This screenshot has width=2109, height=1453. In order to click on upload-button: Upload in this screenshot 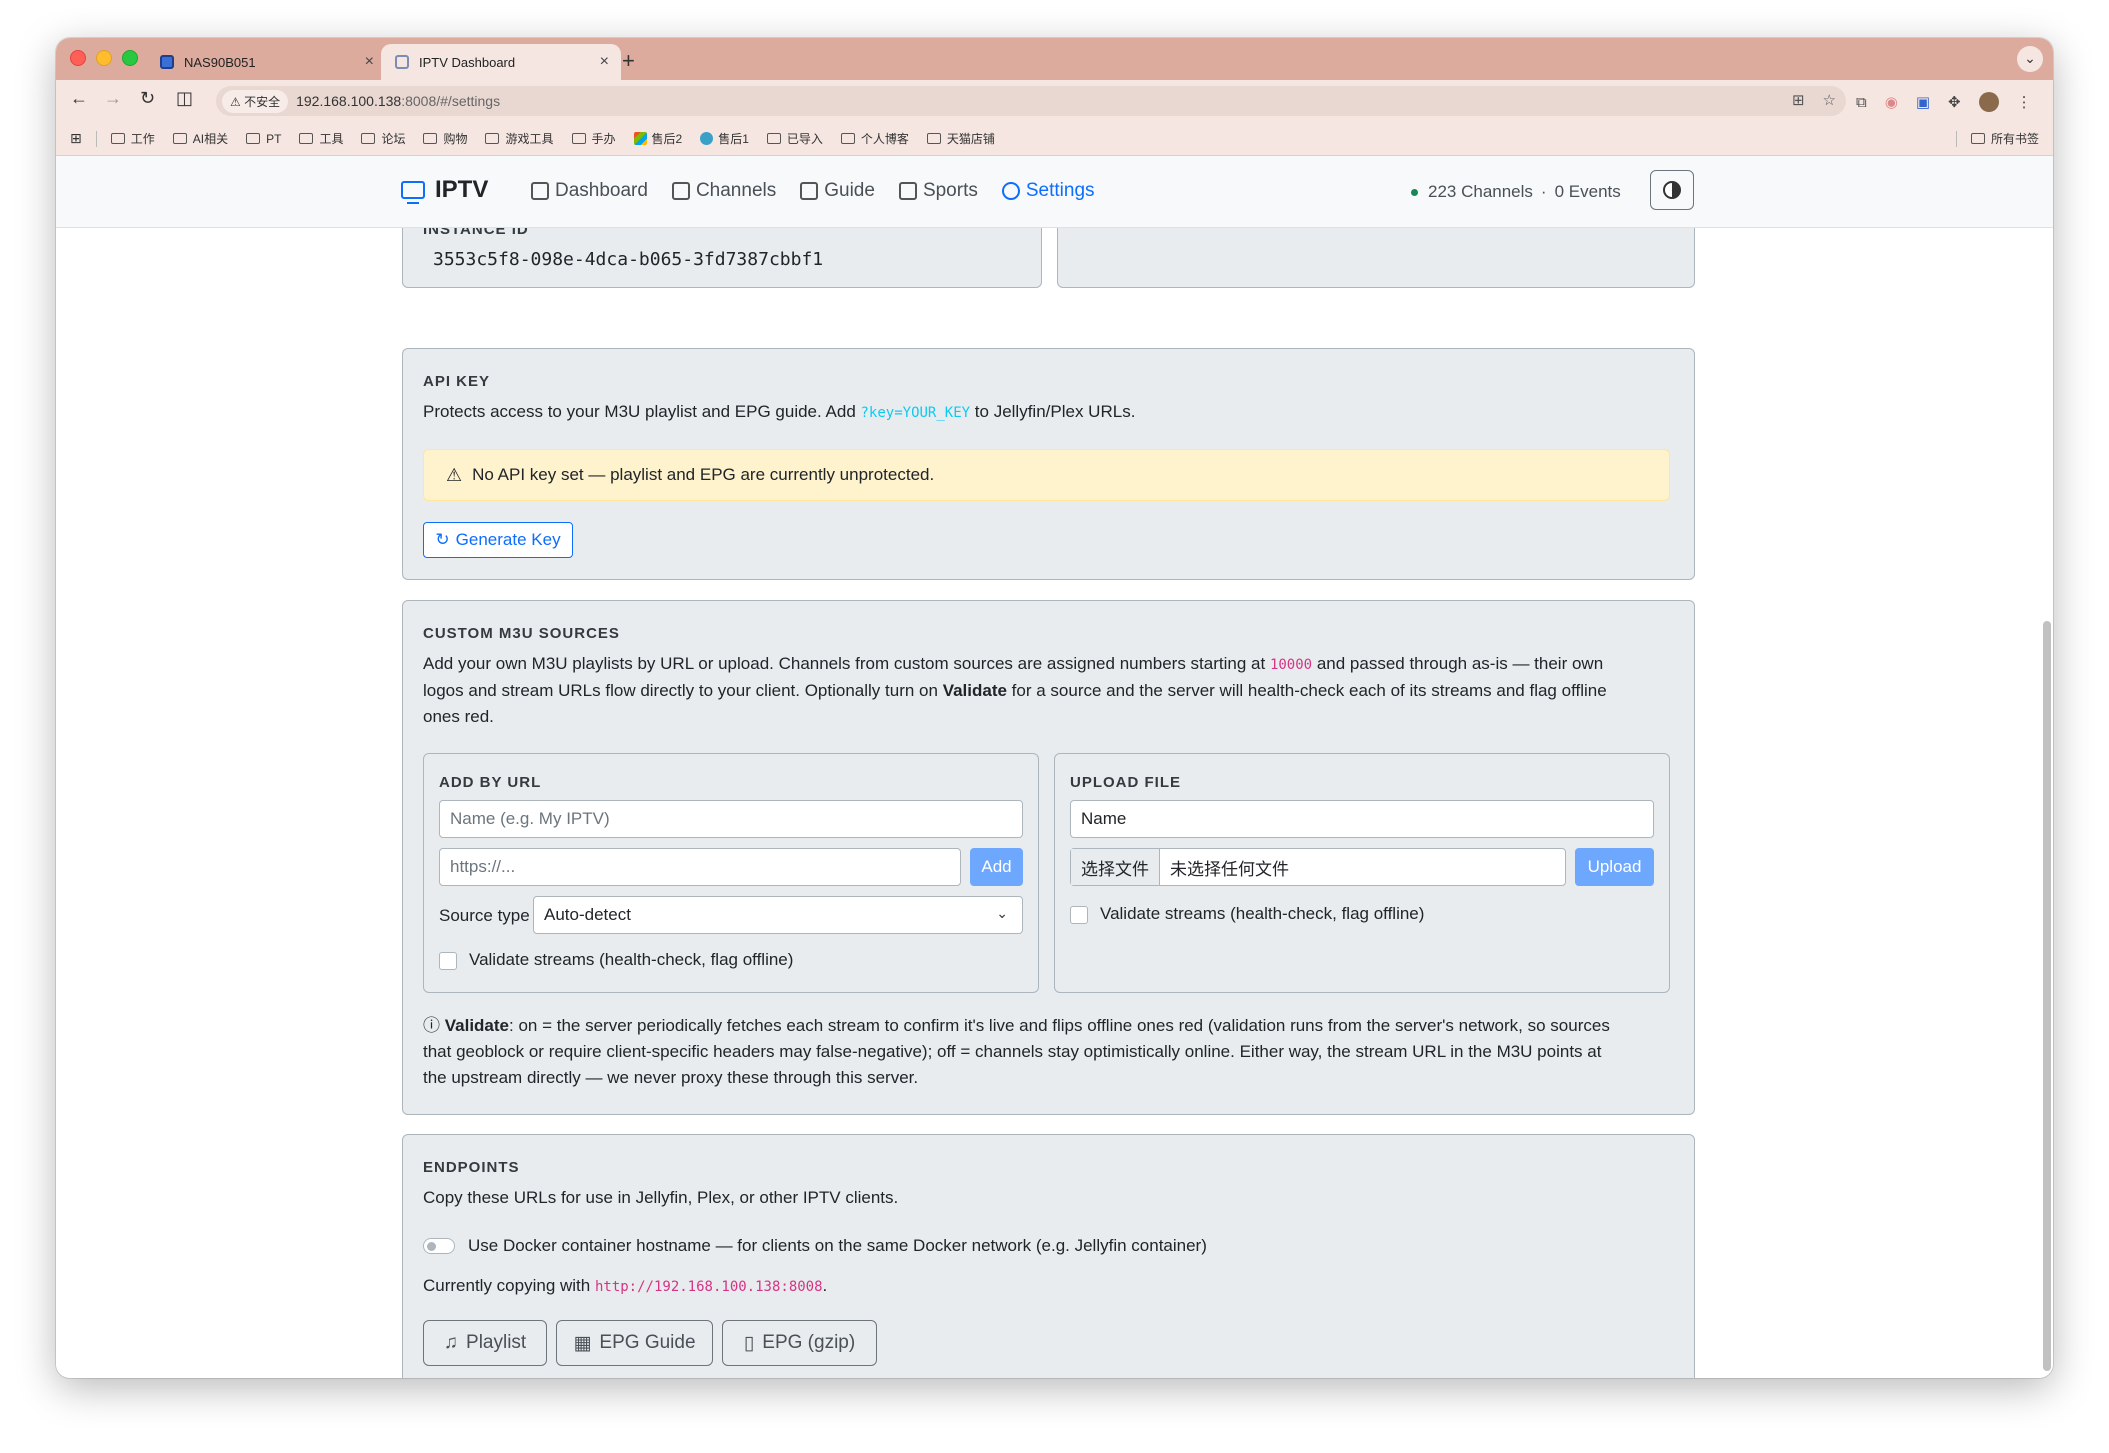, I will do `click(1614, 867)`.